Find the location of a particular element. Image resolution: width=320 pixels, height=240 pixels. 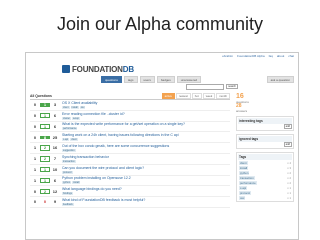

question-title: Synching transaction behavior is located at coordinates (146, 157).